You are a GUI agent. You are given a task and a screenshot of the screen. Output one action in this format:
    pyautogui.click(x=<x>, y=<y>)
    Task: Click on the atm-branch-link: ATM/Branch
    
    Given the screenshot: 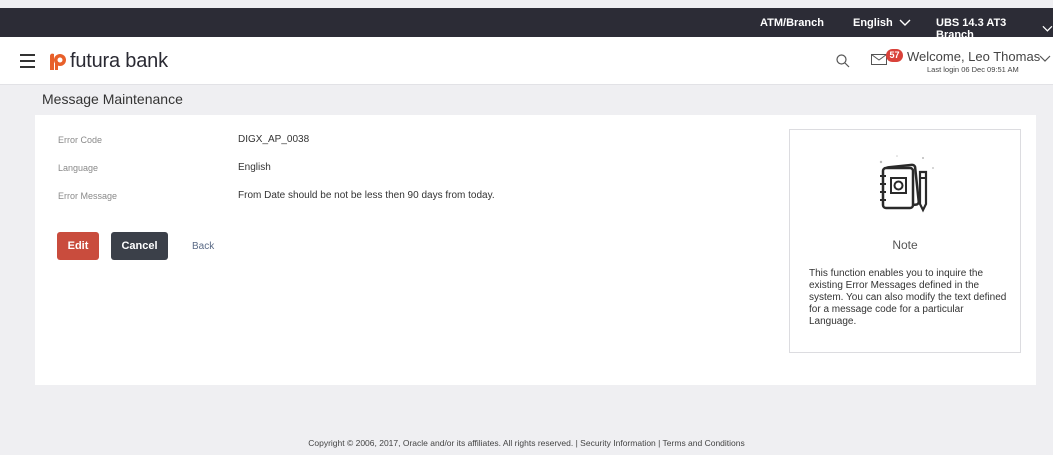 What is the action you would take?
    pyautogui.click(x=792, y=23)
    